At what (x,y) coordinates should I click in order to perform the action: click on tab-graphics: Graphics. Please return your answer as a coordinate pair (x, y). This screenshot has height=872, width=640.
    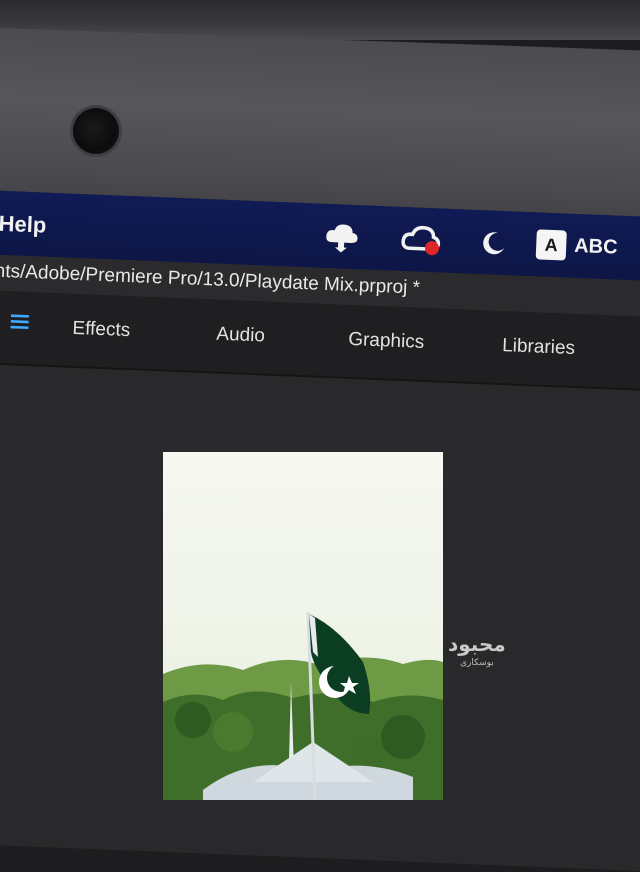
    Looking at the image, I should click on (386, 341).